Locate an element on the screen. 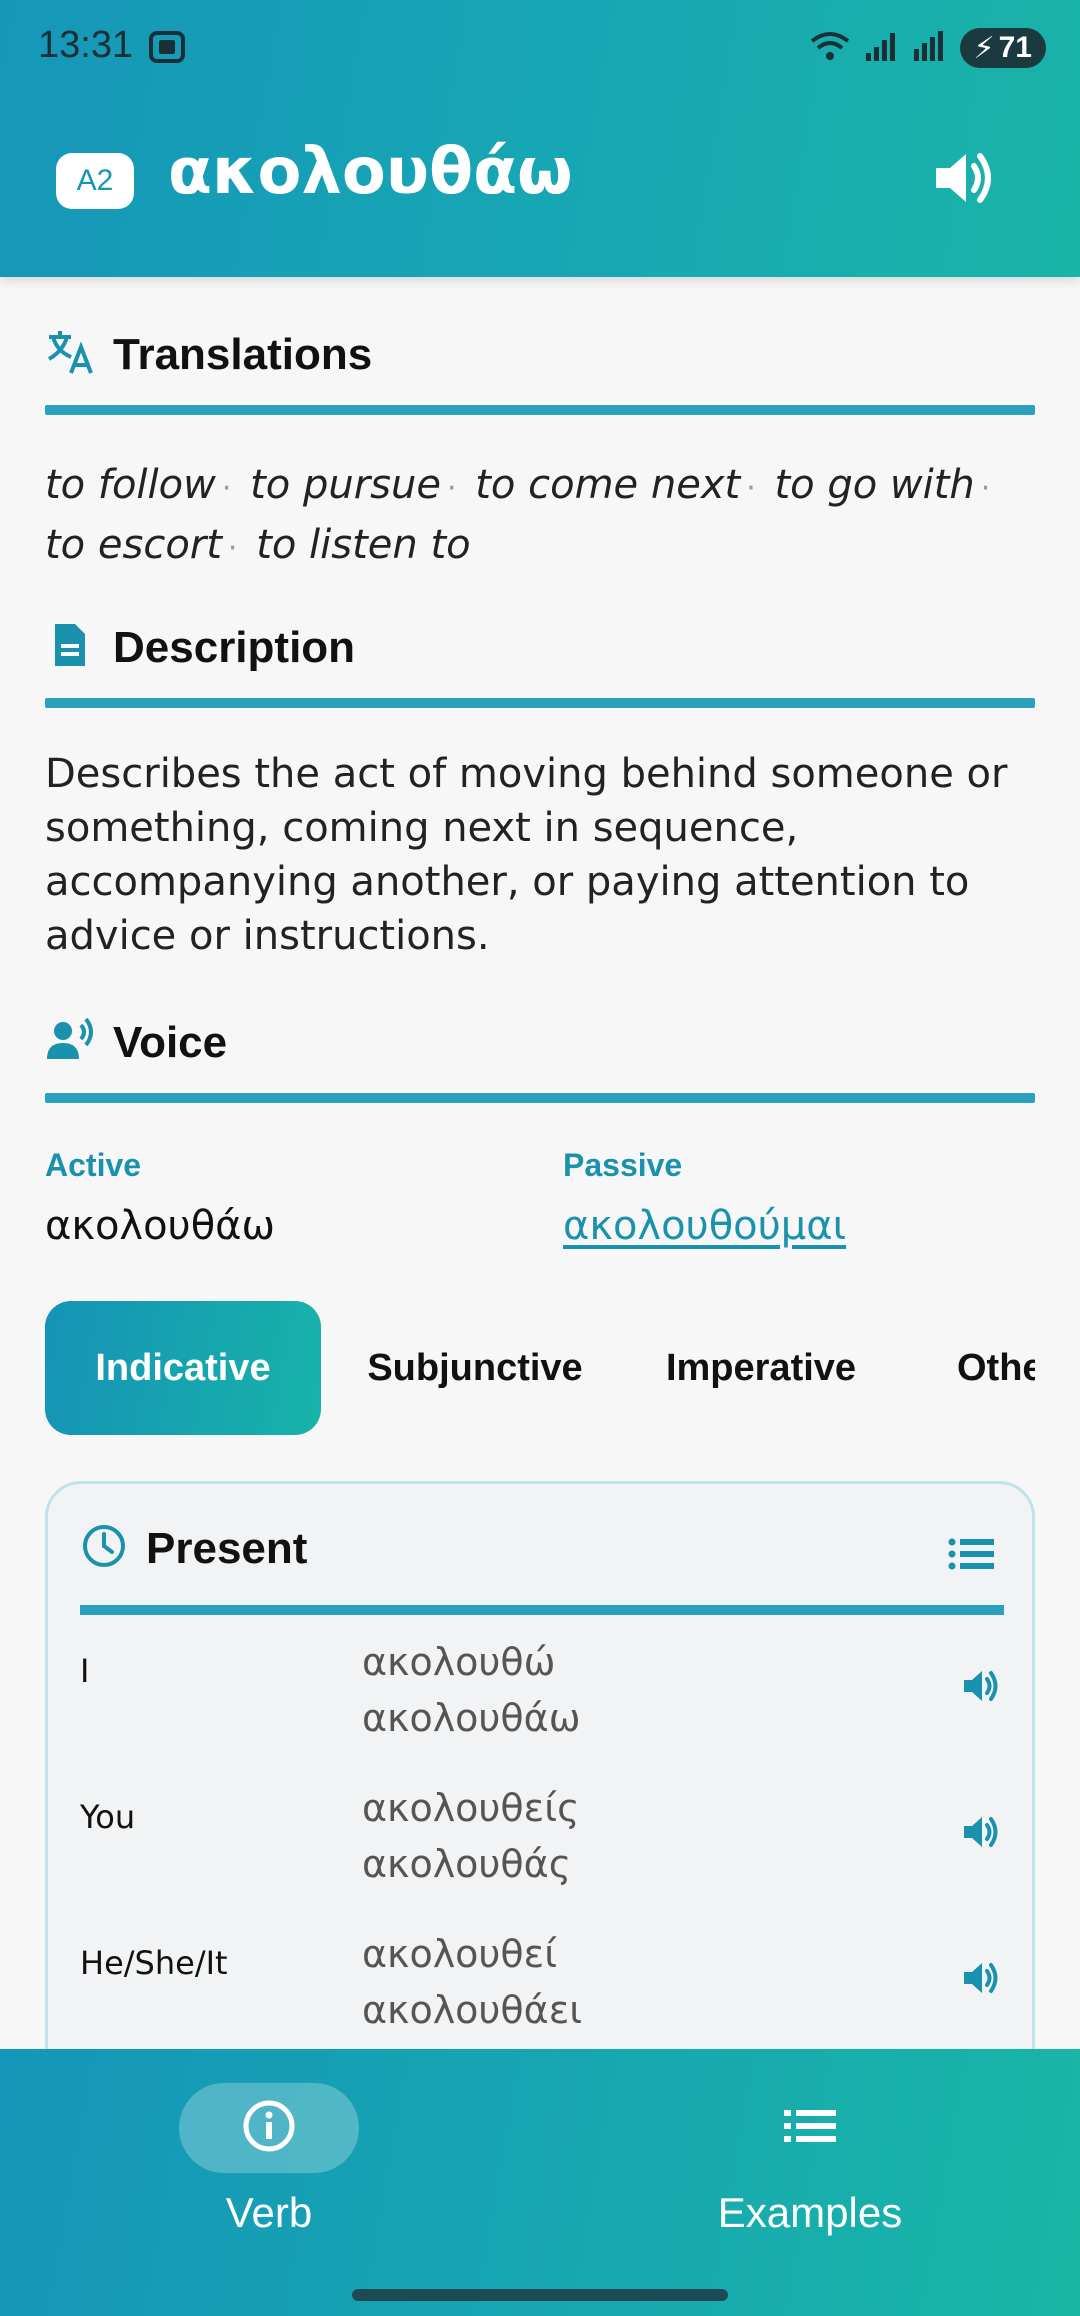 This screenshot has width=1080, height=2316. status-bar: 13:31 ⚡ 71 is located at coordinates (540, 47).